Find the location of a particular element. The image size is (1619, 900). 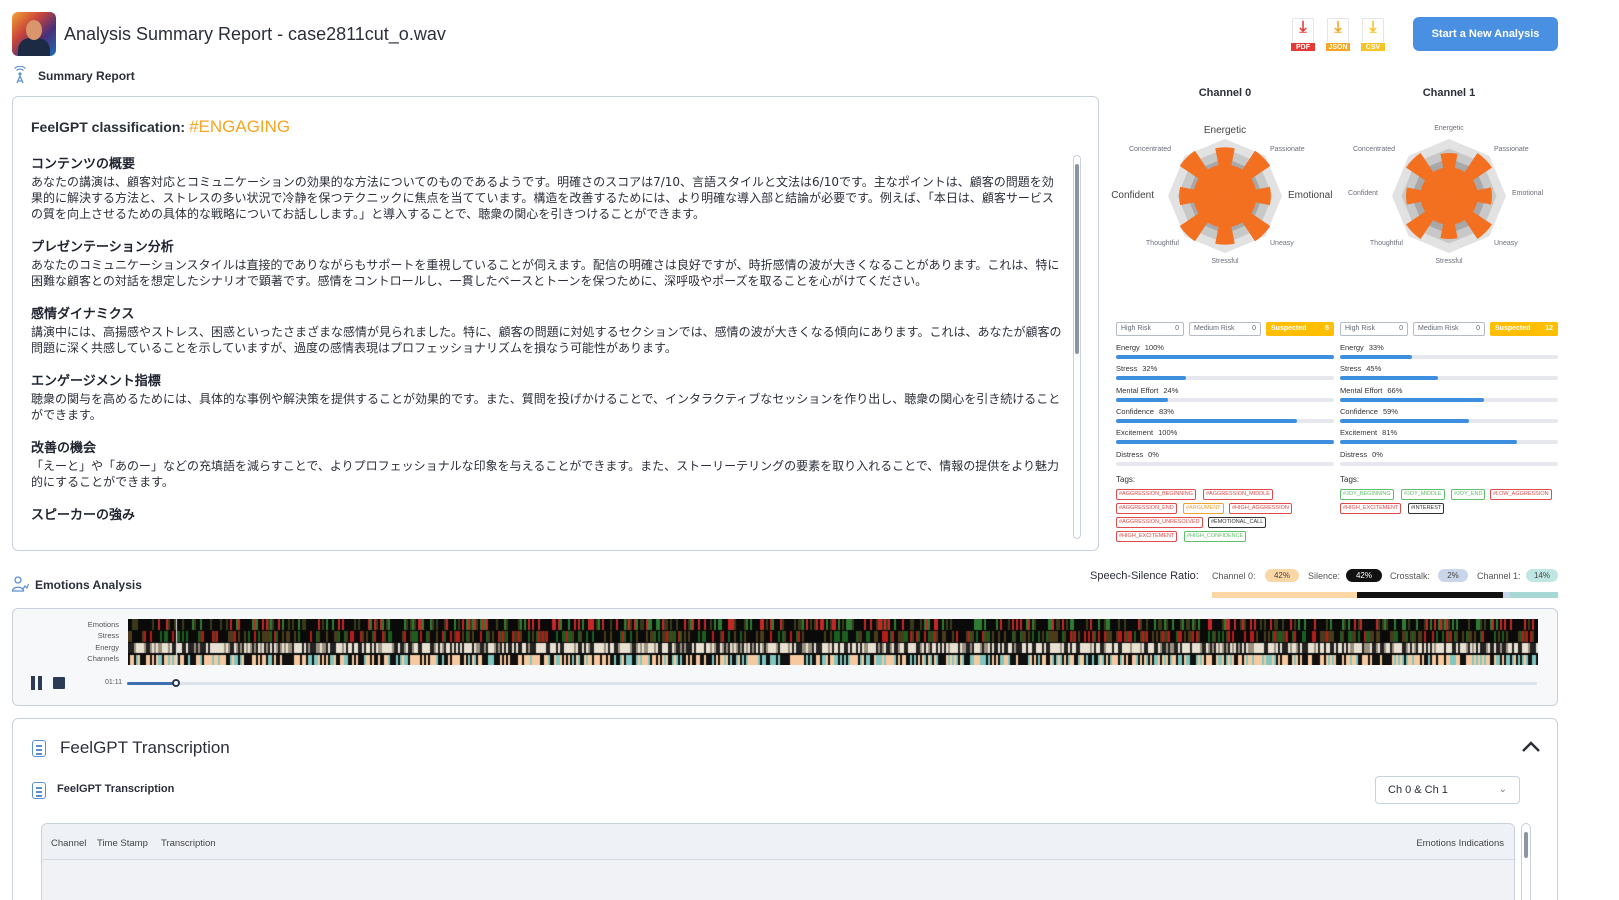

metric-excitement: Excitement 100% is located at coordinates (1146, 432).